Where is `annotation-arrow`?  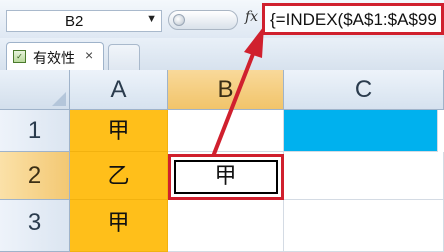
annotation-arrow is located at coordinates (238, 91).